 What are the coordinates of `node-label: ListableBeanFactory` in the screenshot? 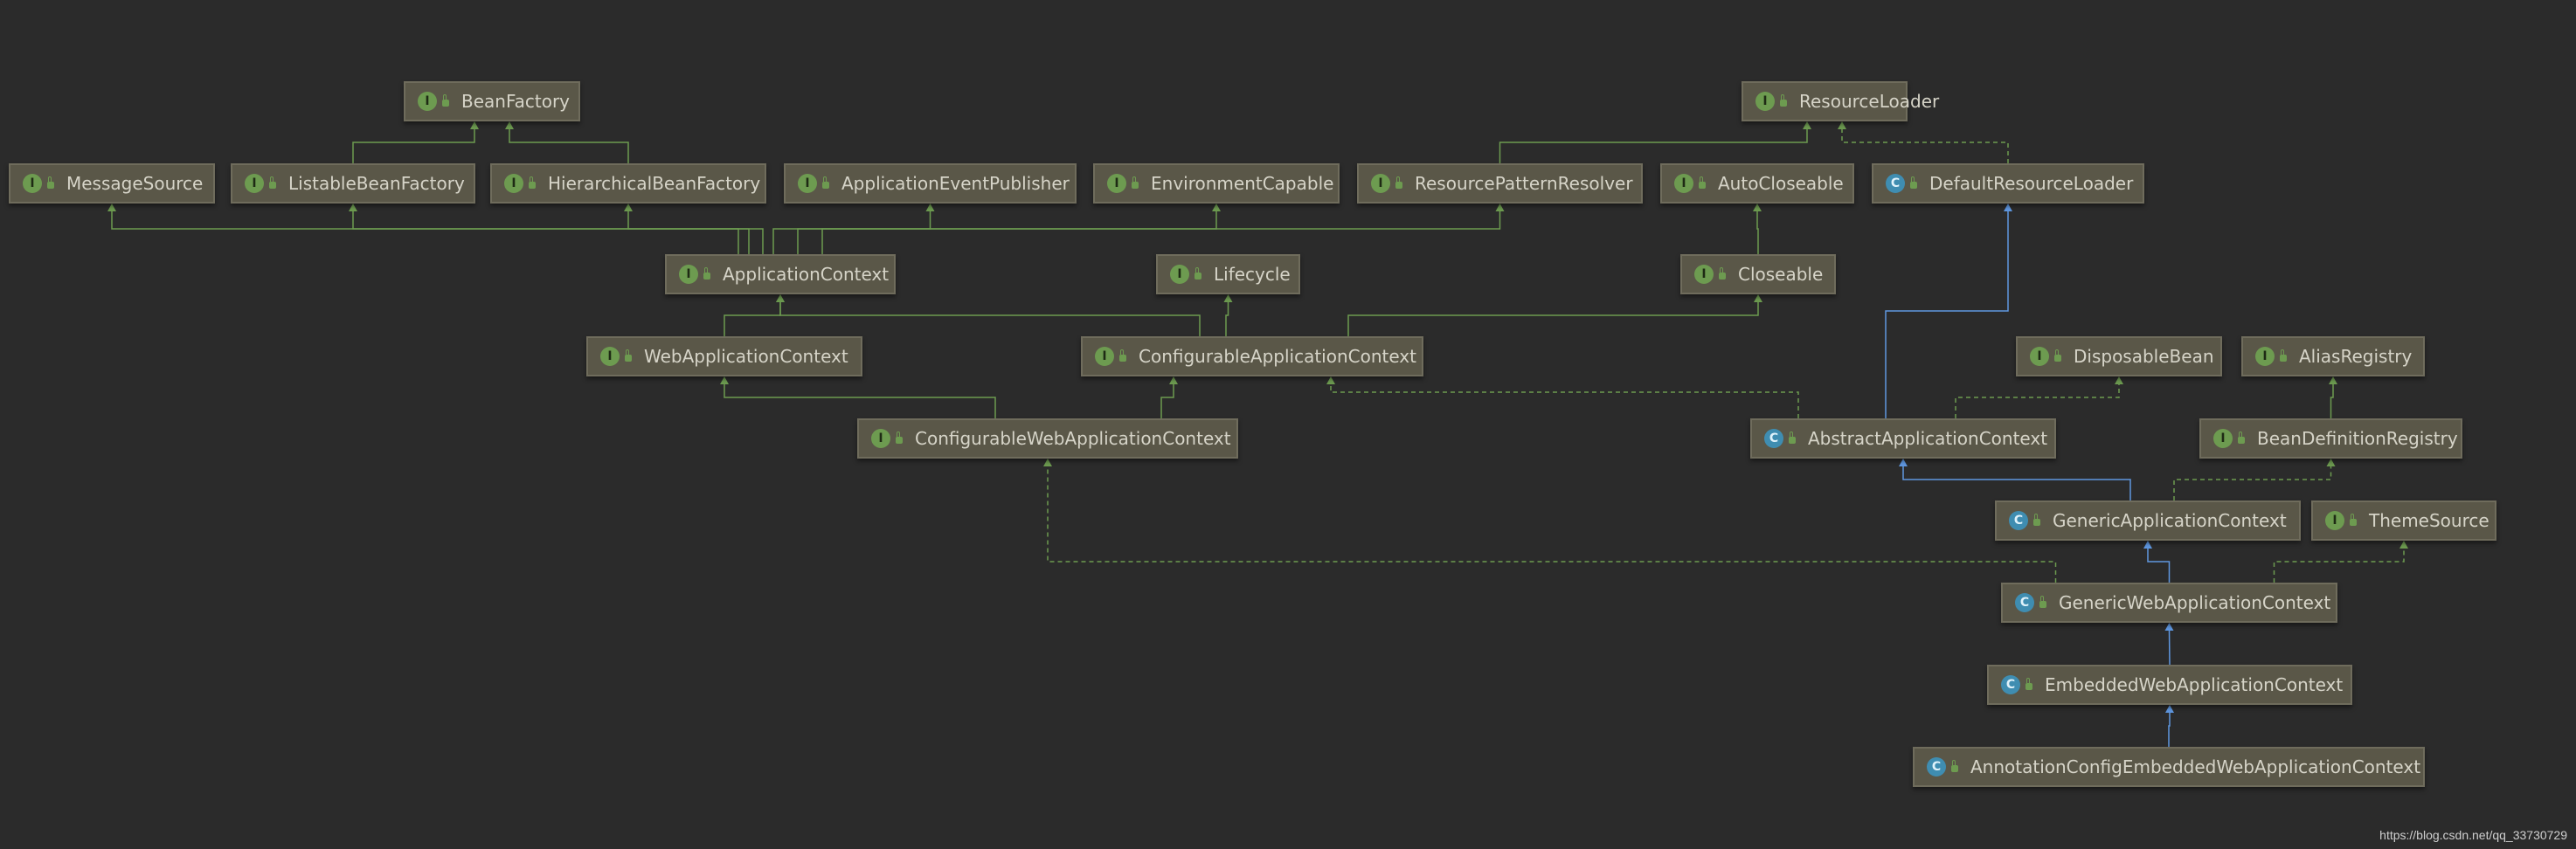 It's located at (376, 183).